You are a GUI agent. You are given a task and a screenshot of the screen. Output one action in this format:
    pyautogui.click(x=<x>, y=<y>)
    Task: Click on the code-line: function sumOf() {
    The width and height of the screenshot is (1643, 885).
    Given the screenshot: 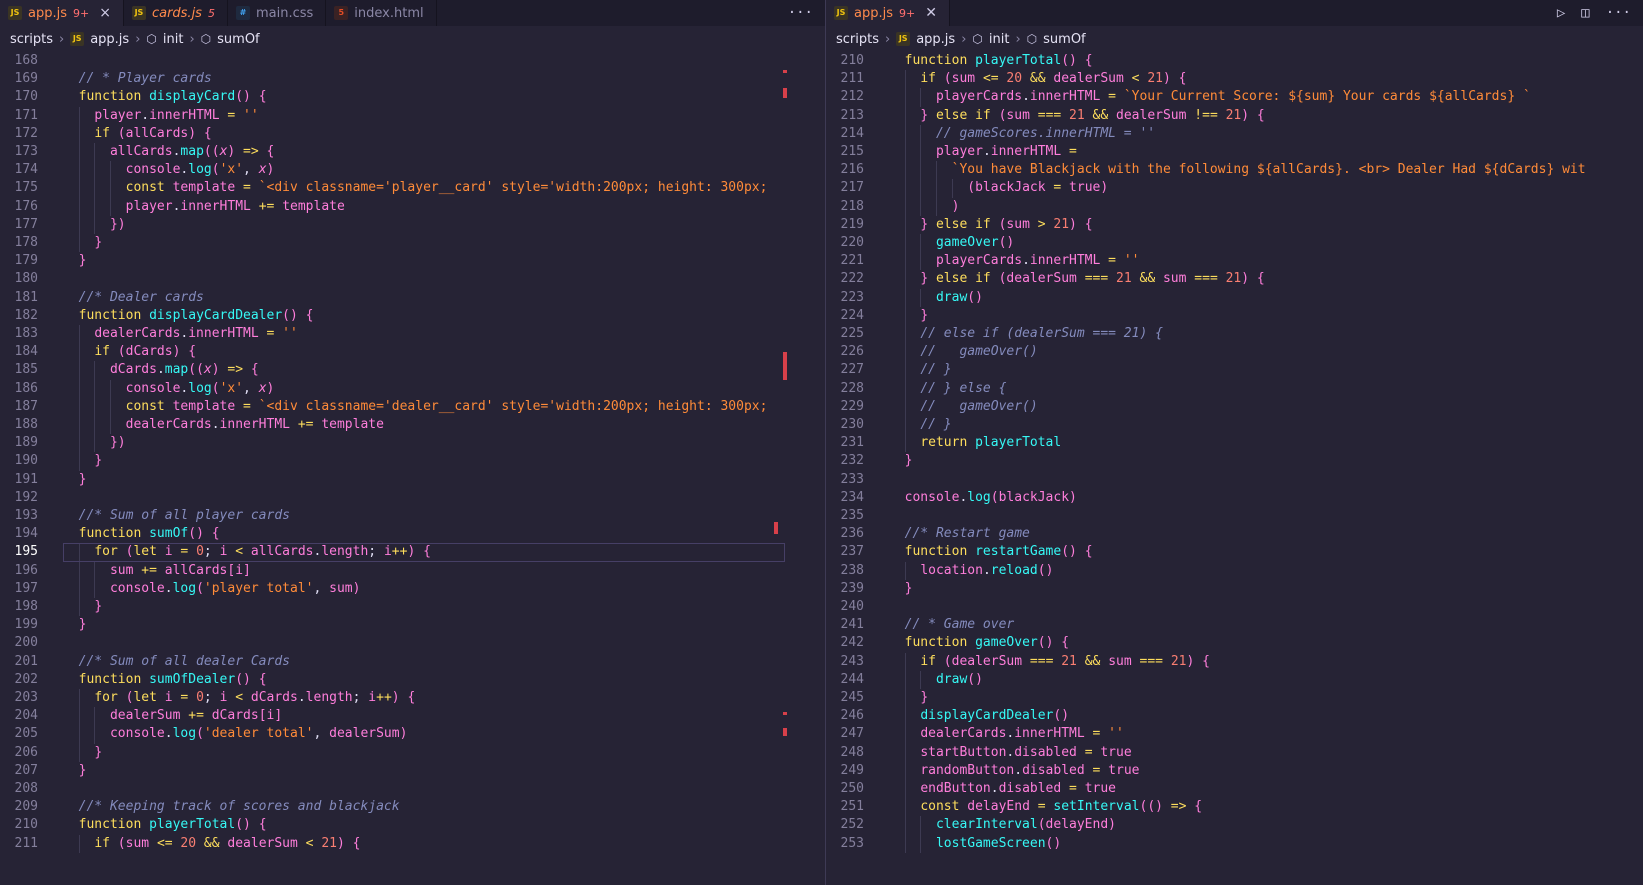 What is the action you would take?
    pyautogui.click(x=141, y=534)
    